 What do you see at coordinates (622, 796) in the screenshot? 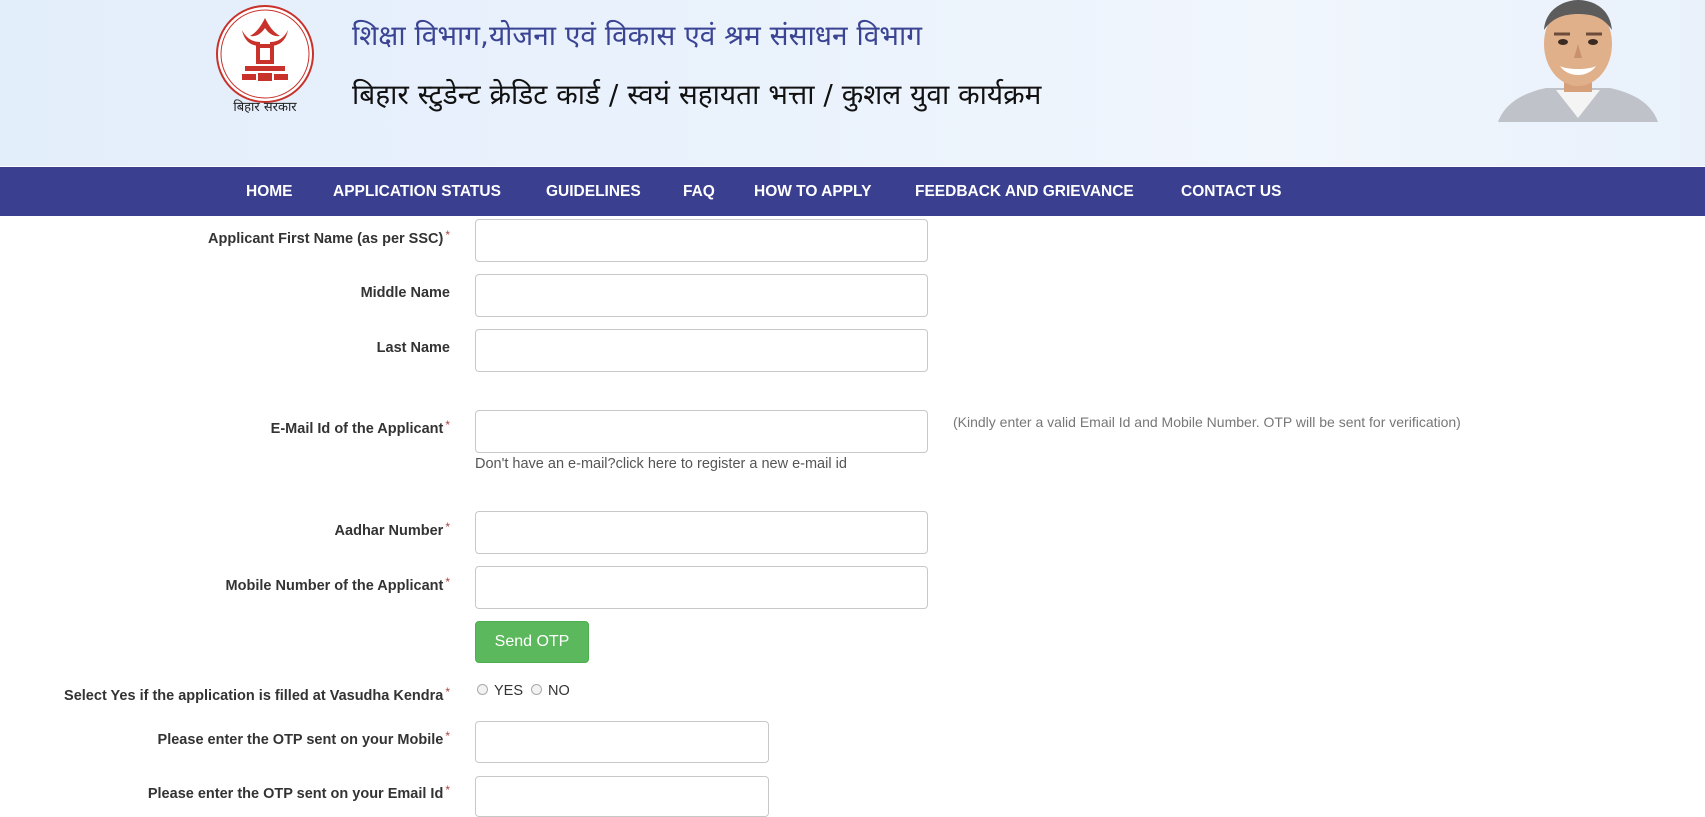
I see `otp-email-input` at bounding box center [622, 796].